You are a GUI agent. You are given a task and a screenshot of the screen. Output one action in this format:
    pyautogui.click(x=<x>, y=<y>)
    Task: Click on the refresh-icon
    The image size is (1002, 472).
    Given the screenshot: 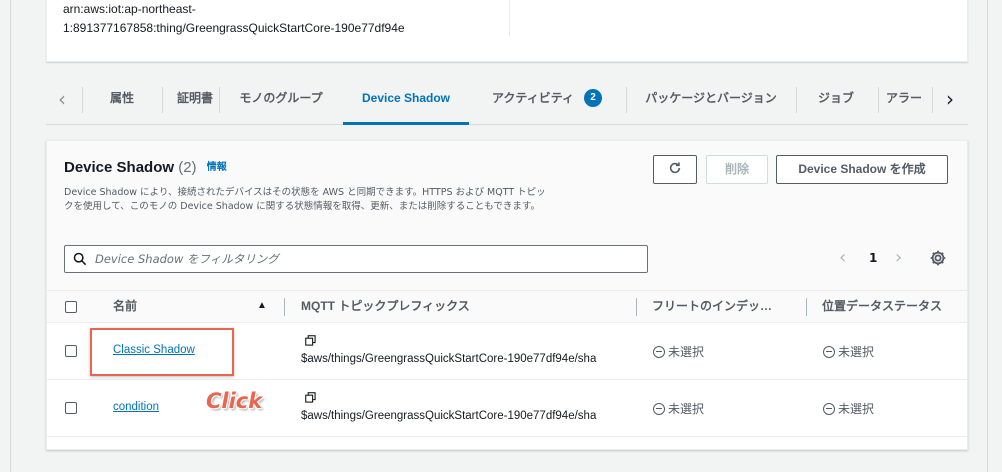 What is the action you would take?
    pyautogui.click(x=675, y=168)
    